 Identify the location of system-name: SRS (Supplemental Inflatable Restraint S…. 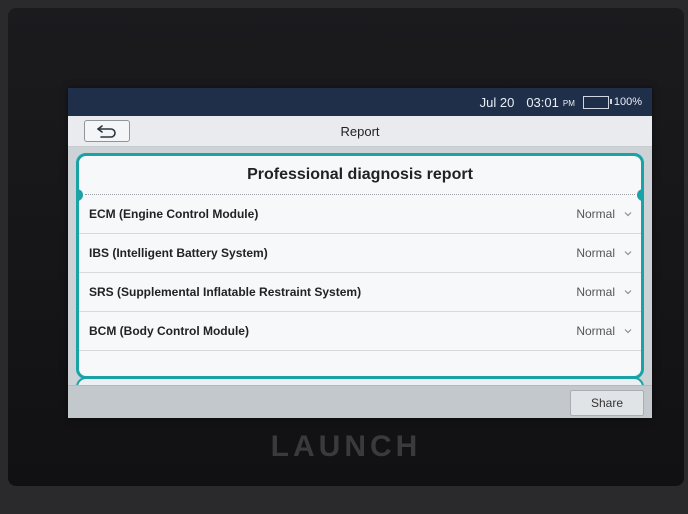
(225, 292).